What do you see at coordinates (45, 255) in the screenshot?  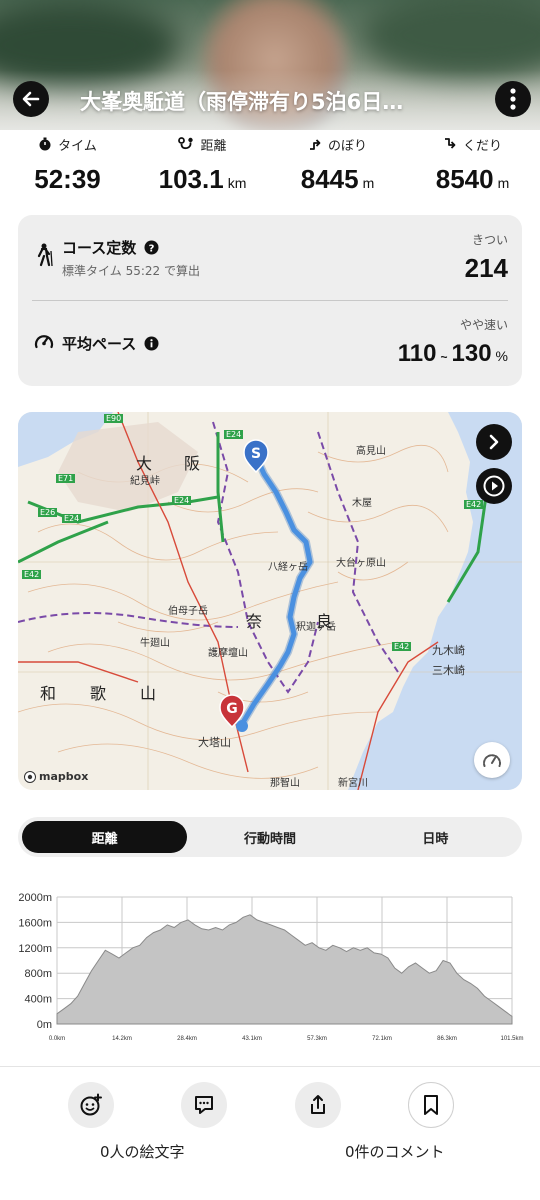 I see `hiker-icon` at bounding box center [45, 255].